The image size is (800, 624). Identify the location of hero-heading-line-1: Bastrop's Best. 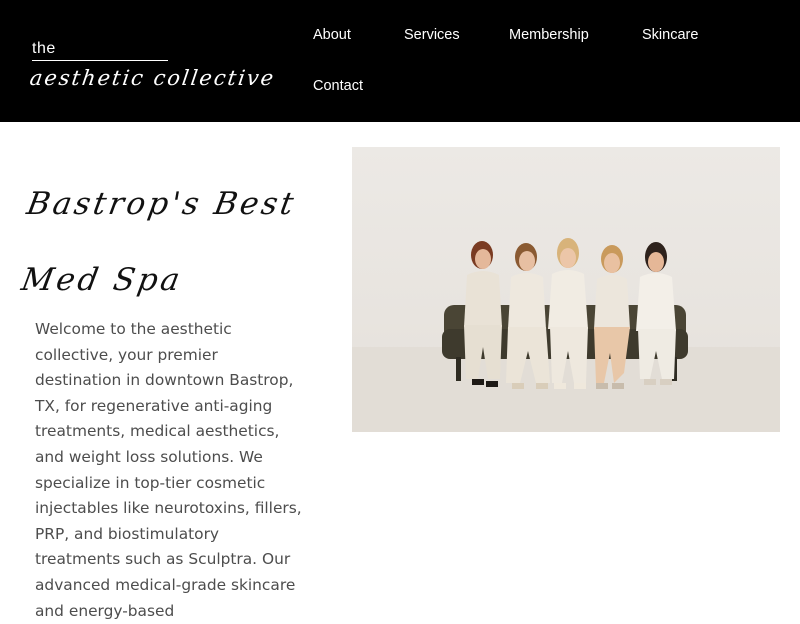
(162, 204).